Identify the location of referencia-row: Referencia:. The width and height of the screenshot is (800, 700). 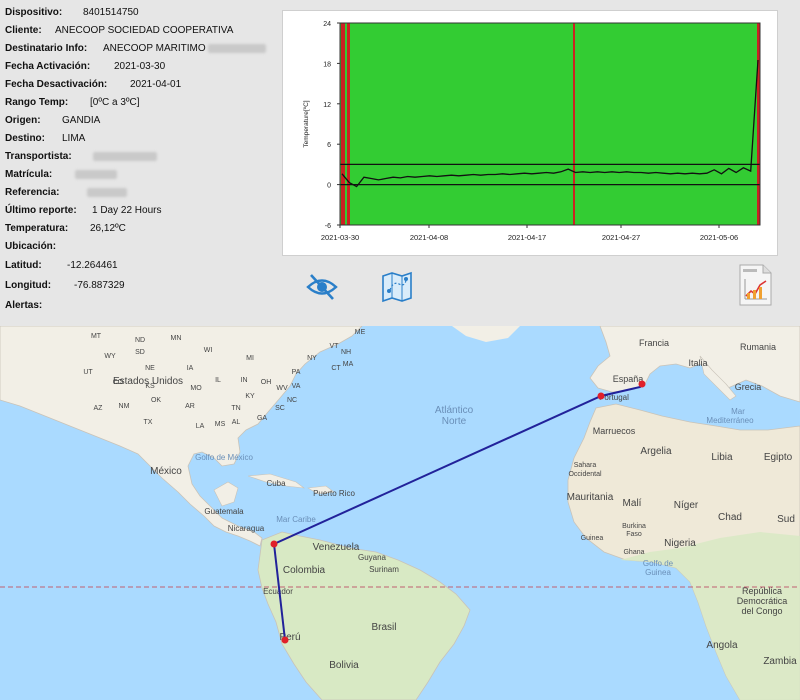
(66, 195).